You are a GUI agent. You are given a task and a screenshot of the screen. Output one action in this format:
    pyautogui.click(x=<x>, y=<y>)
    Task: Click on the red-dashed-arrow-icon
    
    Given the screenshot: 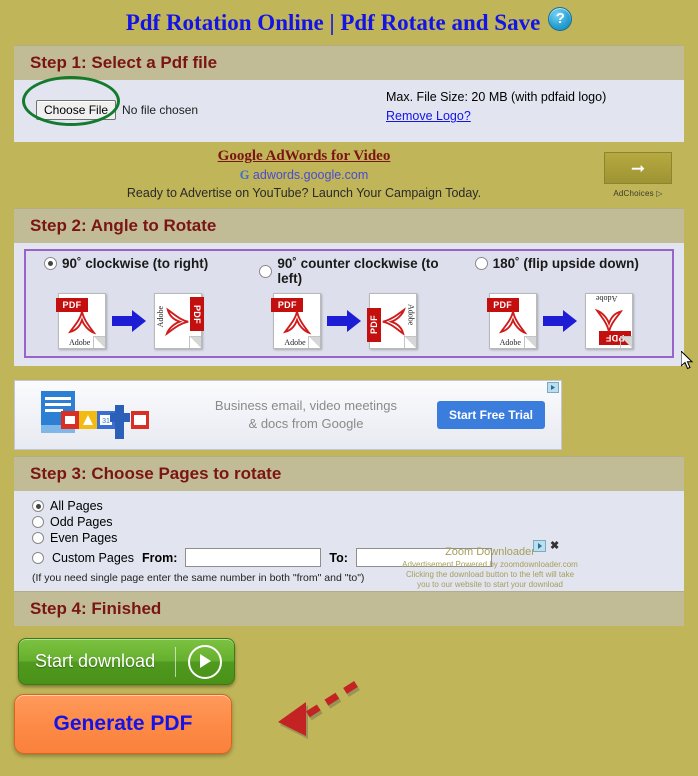 What is the action you would take?
    pyautogui.click(x=319, y=710)
    